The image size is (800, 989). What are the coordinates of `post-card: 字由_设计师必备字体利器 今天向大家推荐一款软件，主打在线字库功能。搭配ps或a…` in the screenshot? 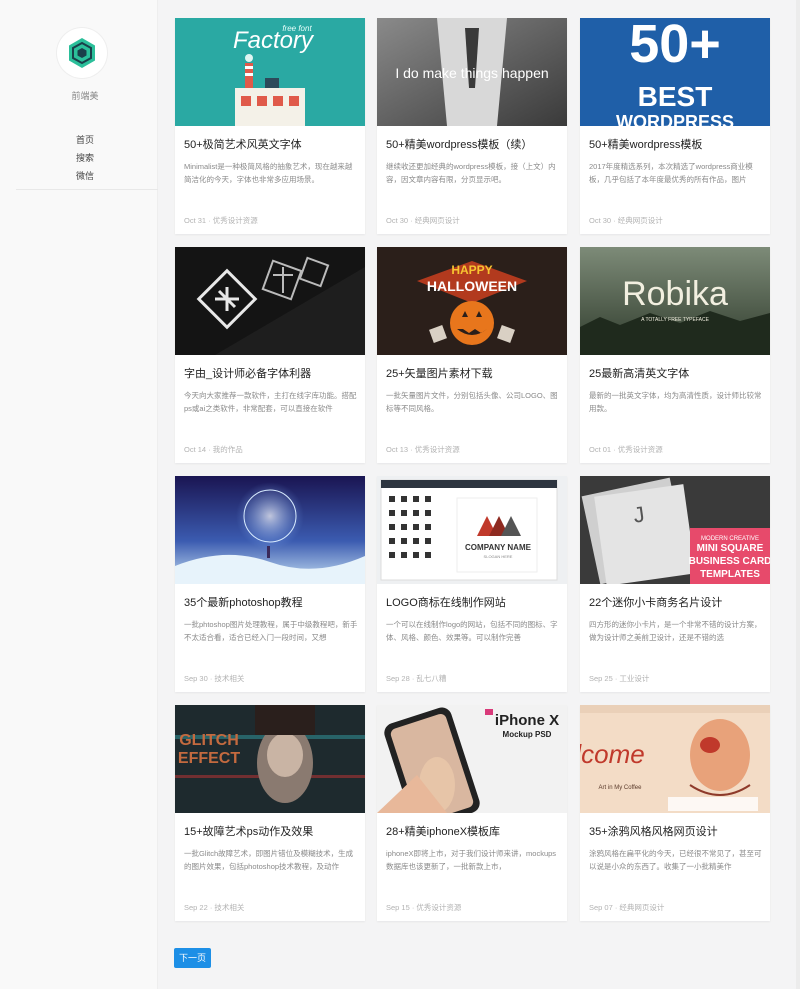 It's located at (270, 355).